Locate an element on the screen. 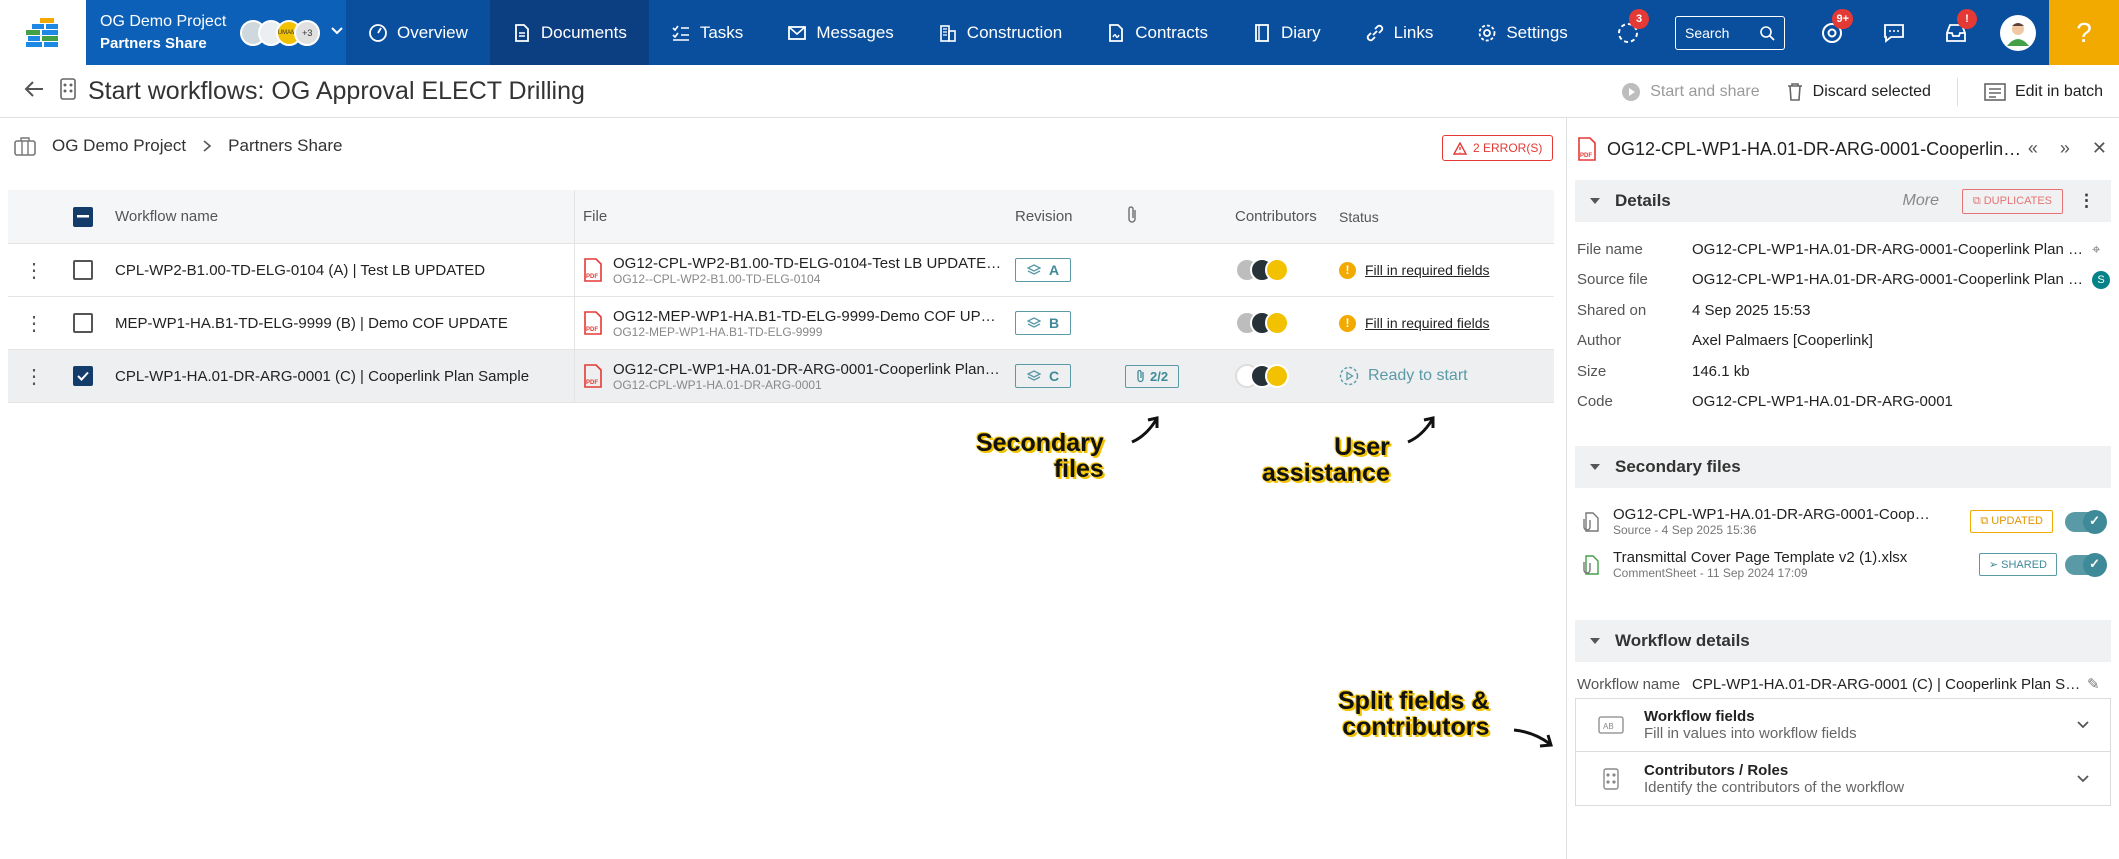  chevron-right-icon is located at coordinates (207, 146).